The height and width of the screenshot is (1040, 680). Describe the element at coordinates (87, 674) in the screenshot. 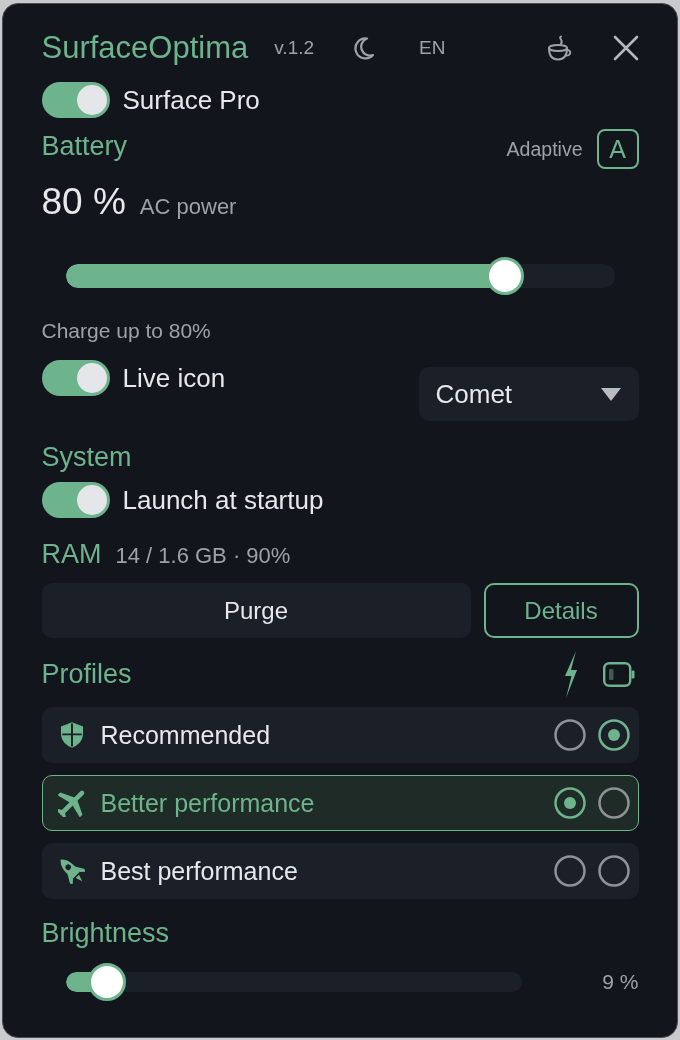

I see `section-heading: Profiles` at that location.